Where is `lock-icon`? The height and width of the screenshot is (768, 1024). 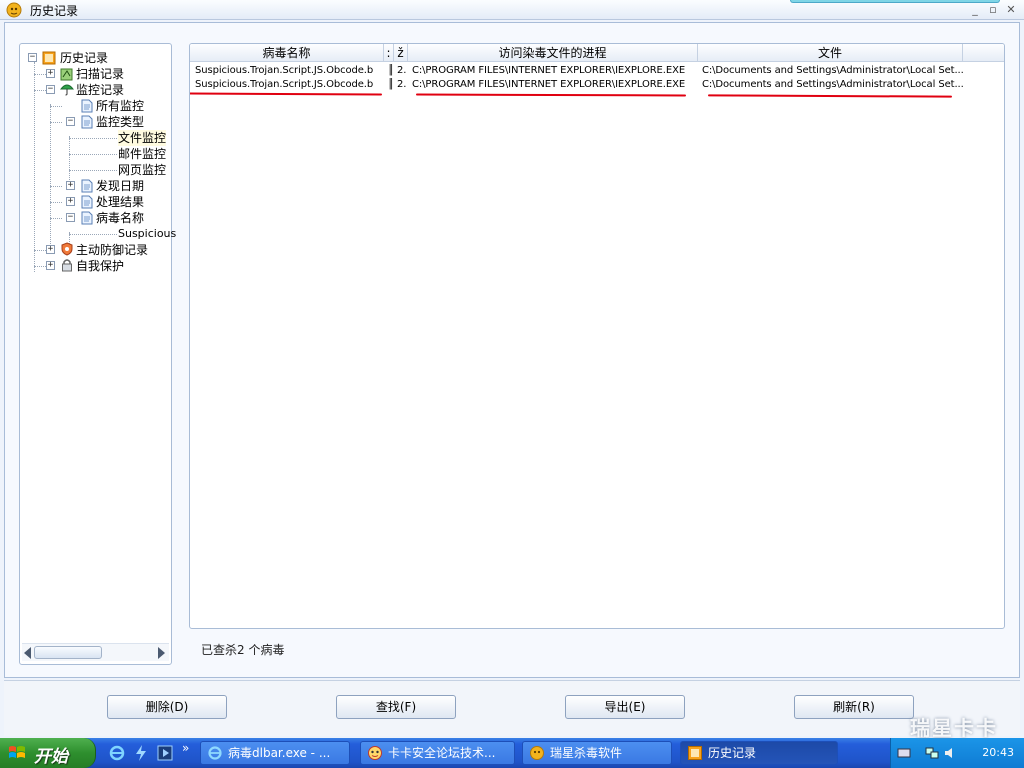 lock-icon is located at coordinates (67, 265).